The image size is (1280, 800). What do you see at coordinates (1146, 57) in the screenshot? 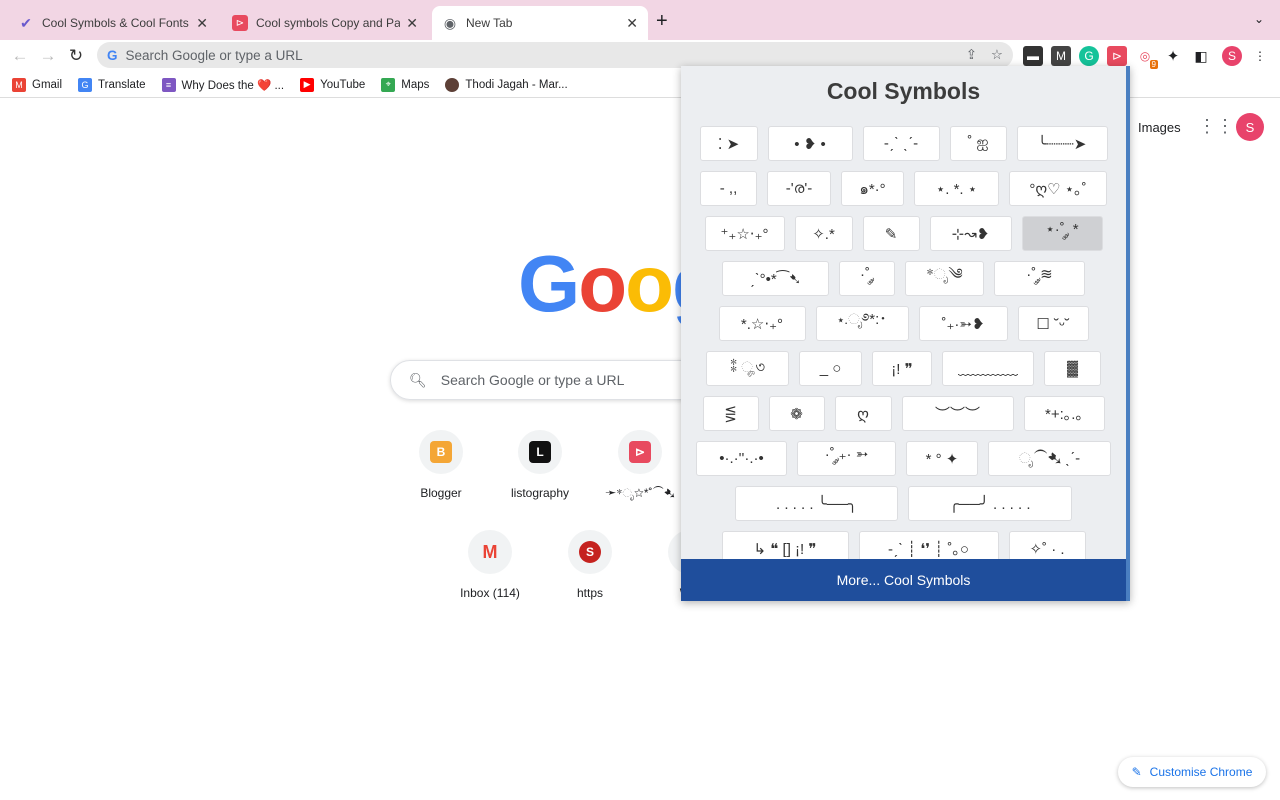
I see `extension-badge-icon: ◎ 9` at bounding box center [1146, 57].